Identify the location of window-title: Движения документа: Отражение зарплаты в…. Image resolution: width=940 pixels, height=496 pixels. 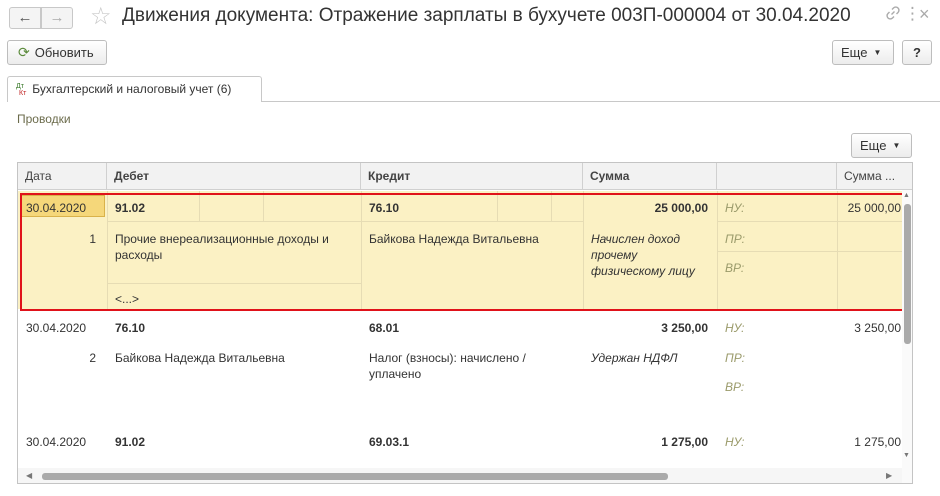
(486, 15).